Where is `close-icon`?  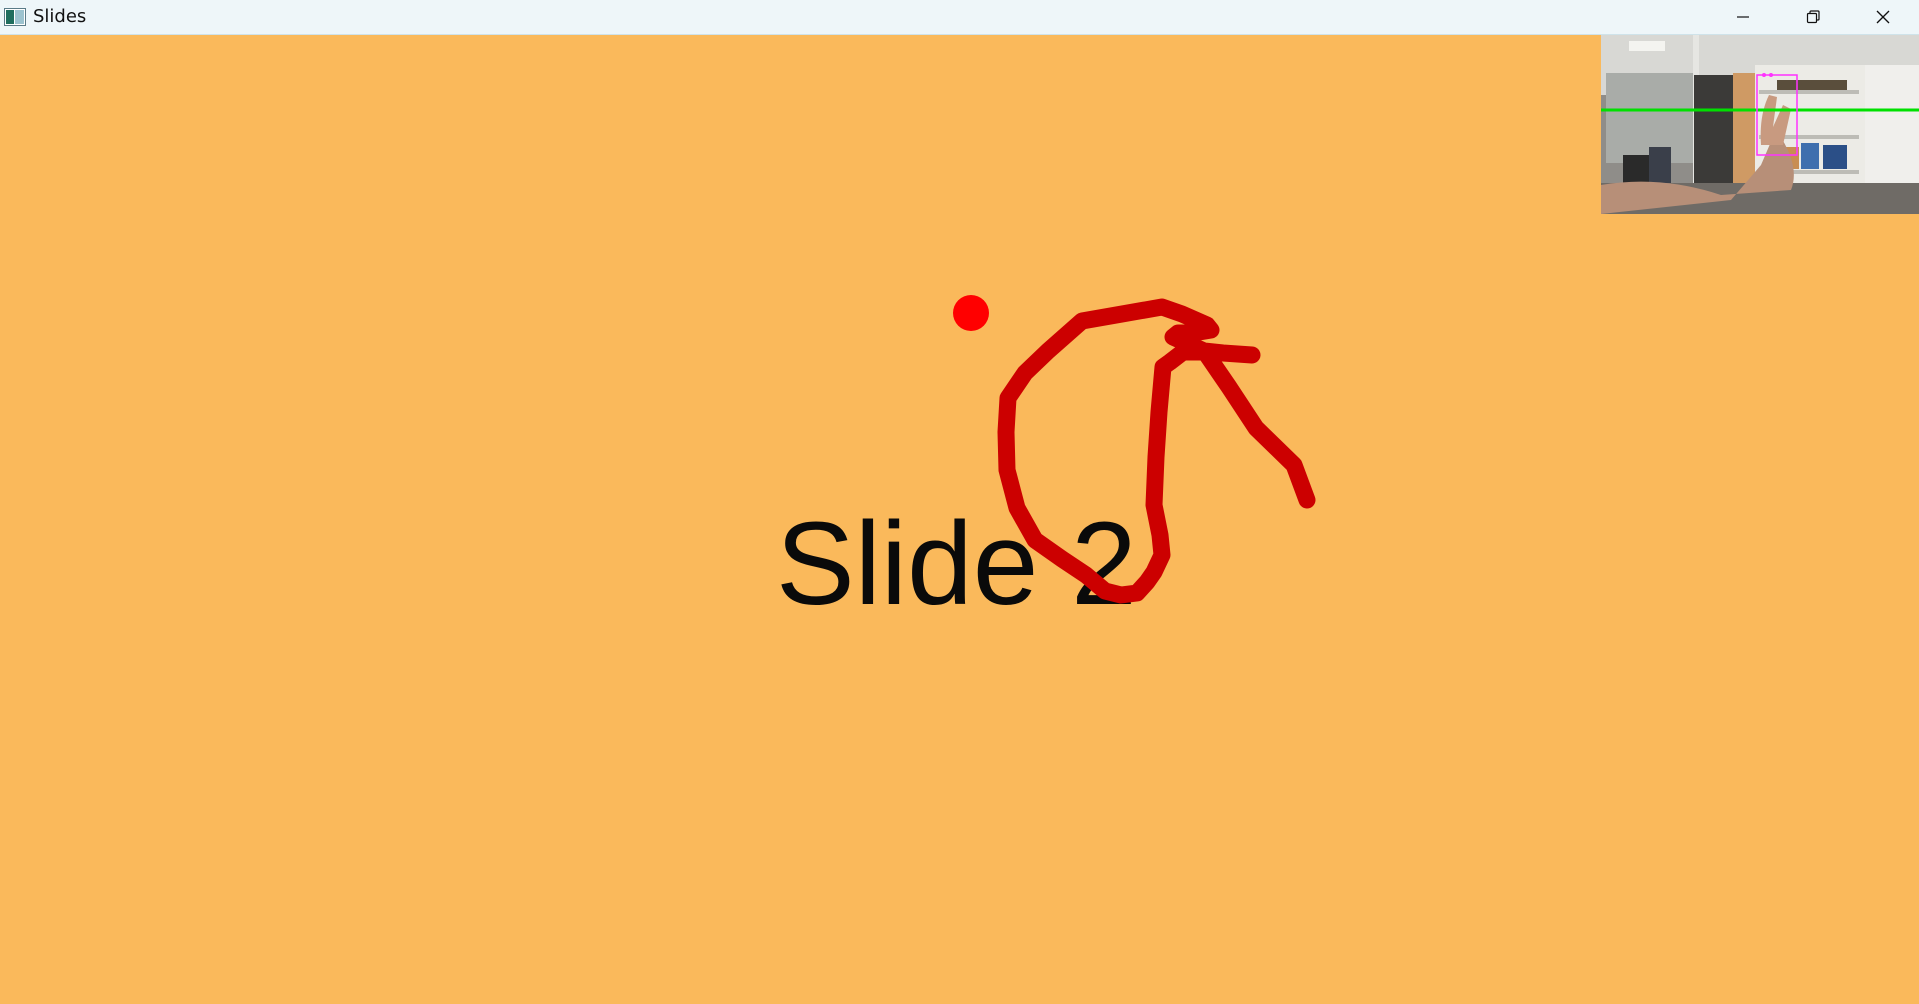
close-icon is located at coordinates (1883, 17).